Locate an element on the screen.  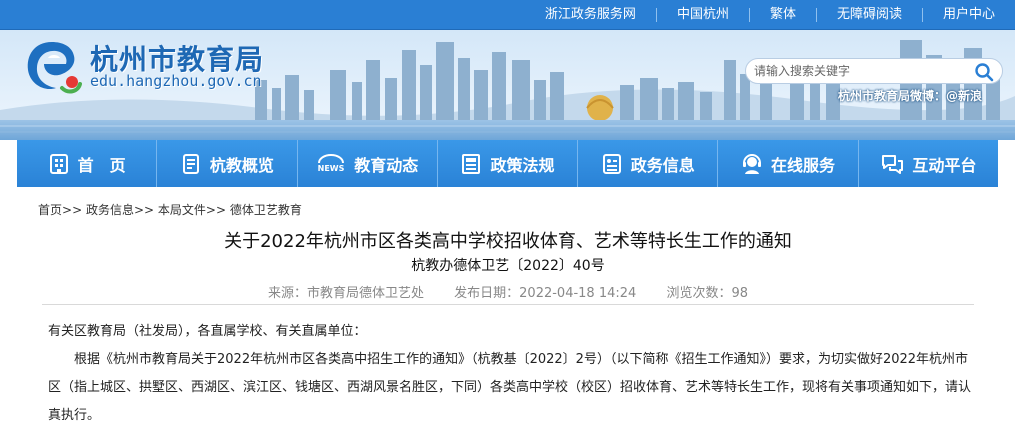
breadcrumb-gov-info: 政务信息 is located at coordinates (110, 210).